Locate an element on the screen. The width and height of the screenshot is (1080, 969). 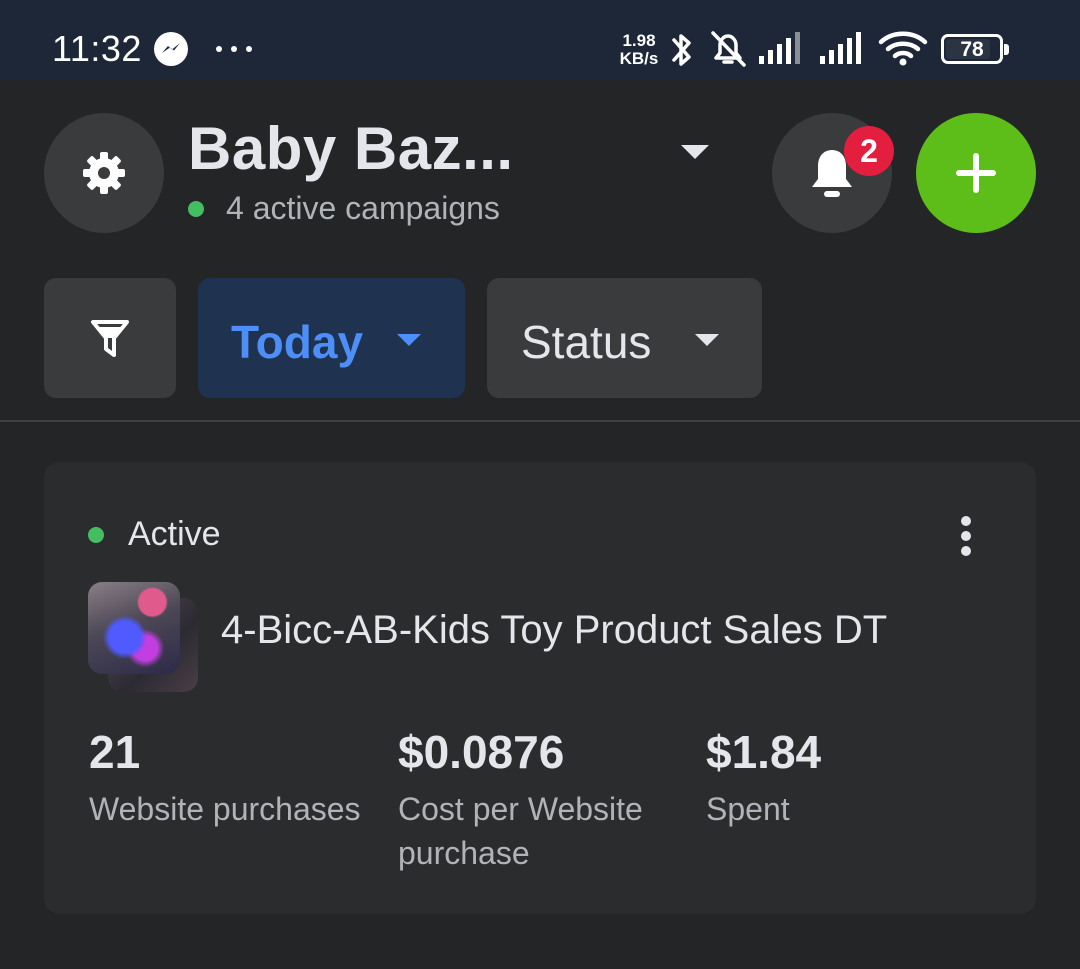
notification-count-badge: 2 is located at coordinates (869, 151).